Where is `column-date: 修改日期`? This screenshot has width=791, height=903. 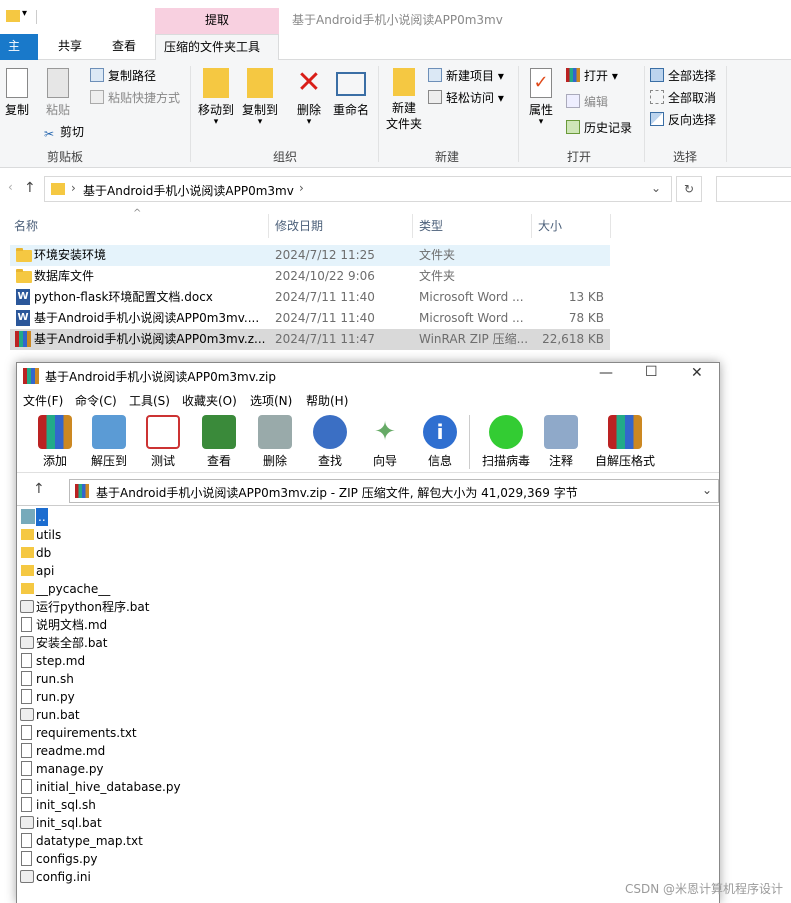 column-date: 修改日期 is located at coordinates (299, 226).